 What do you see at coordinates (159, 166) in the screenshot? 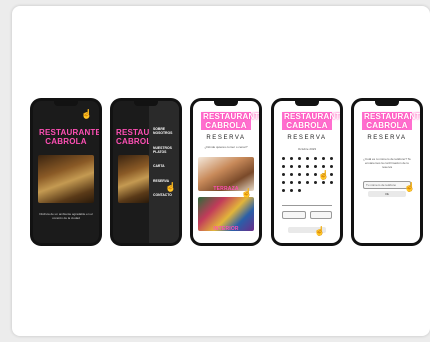
I see `menu-item-carta: CARTA` at bounding box center [159, 166].